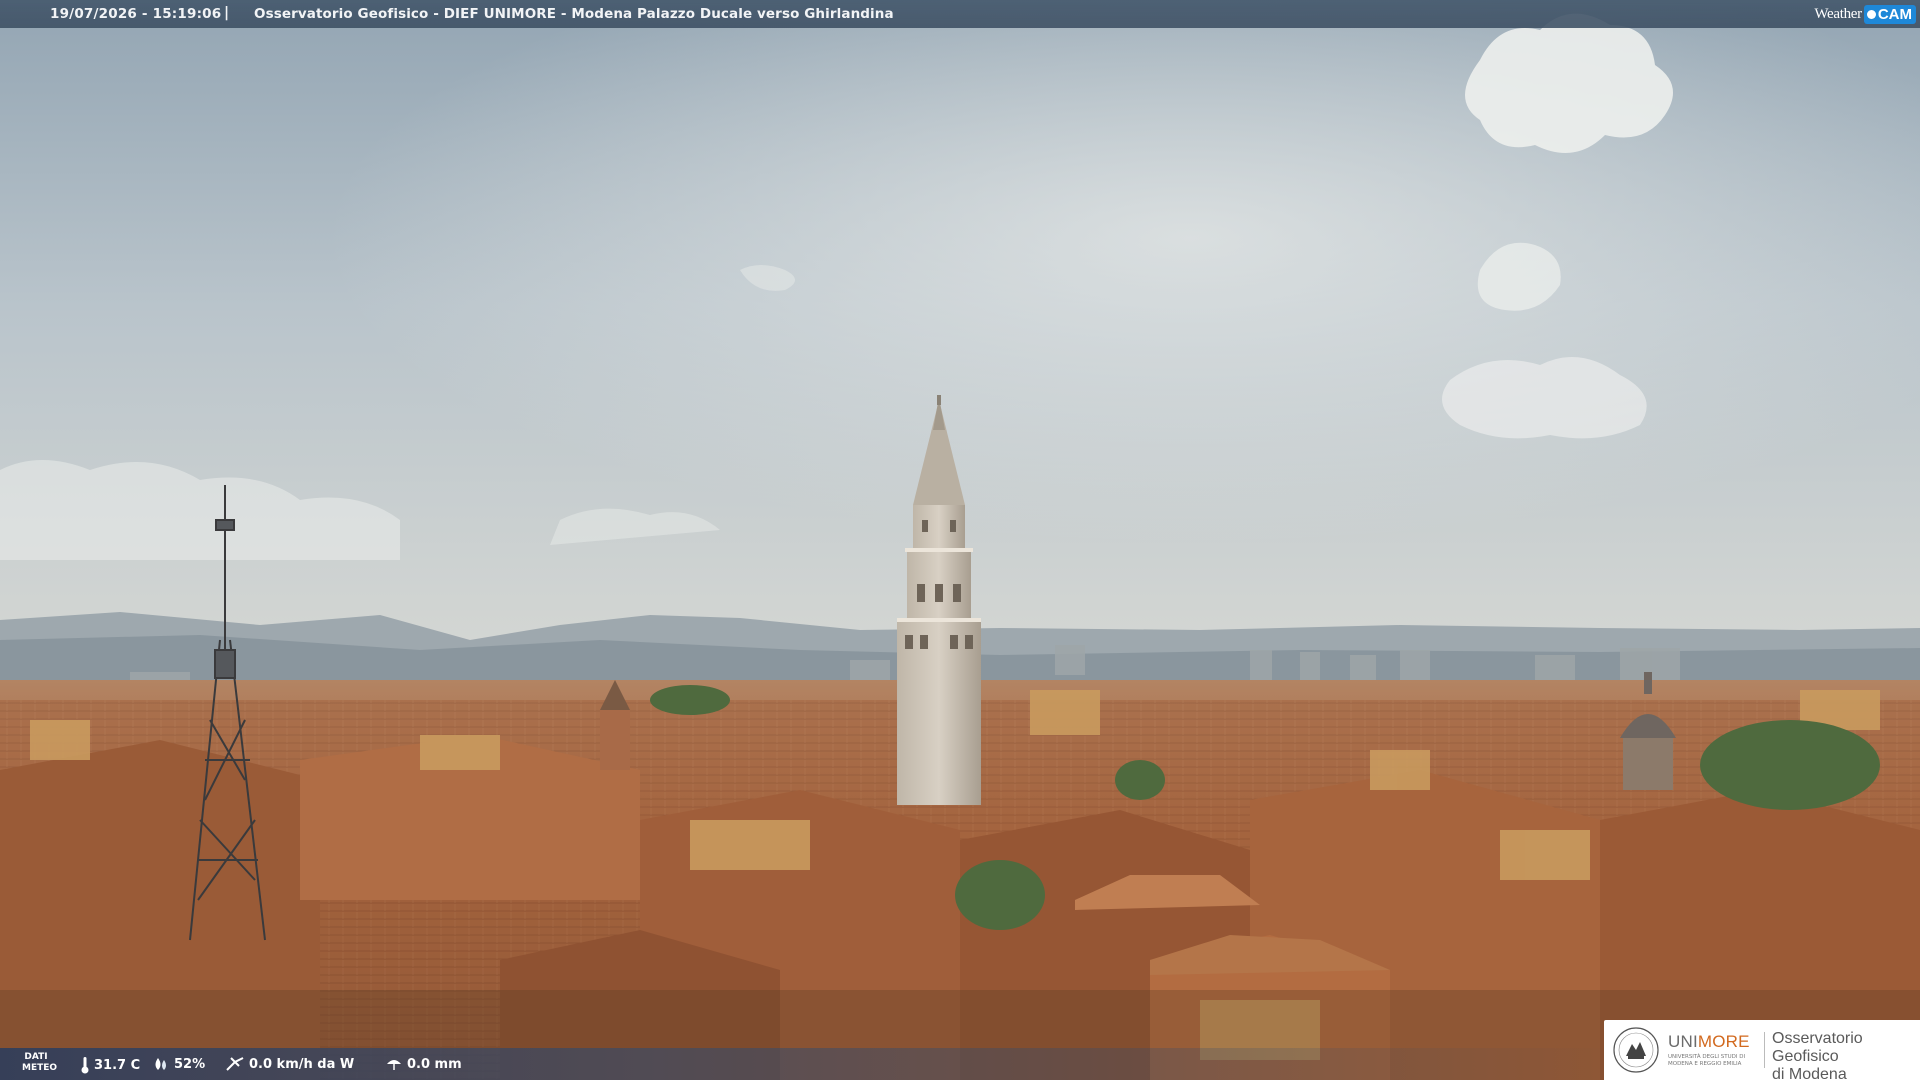 This screenshot has height=1080, width=1920. I want to click on logo-divider, so click(1764, 1050).